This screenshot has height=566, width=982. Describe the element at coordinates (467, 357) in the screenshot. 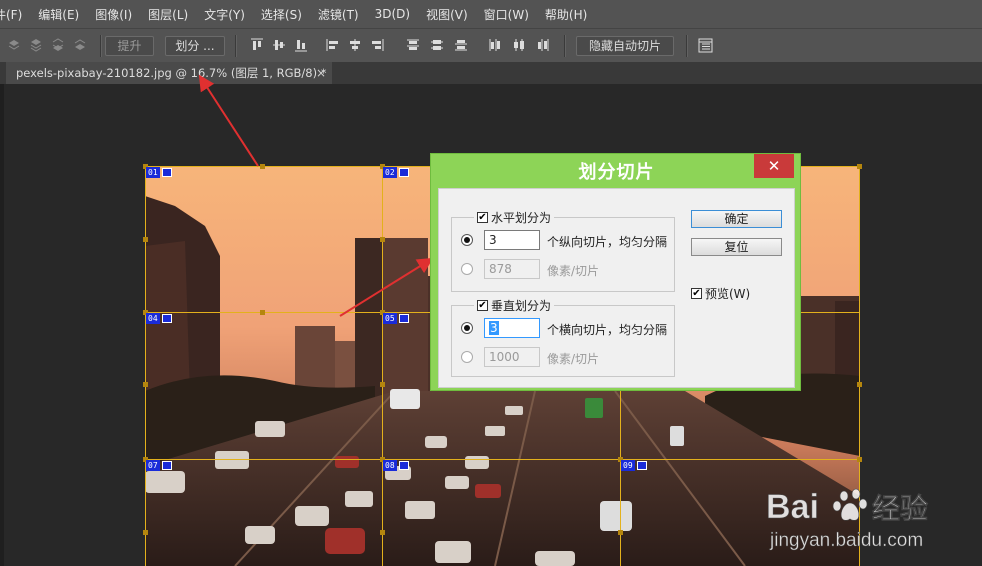

I see `vertical-pixels-radio` at that location.